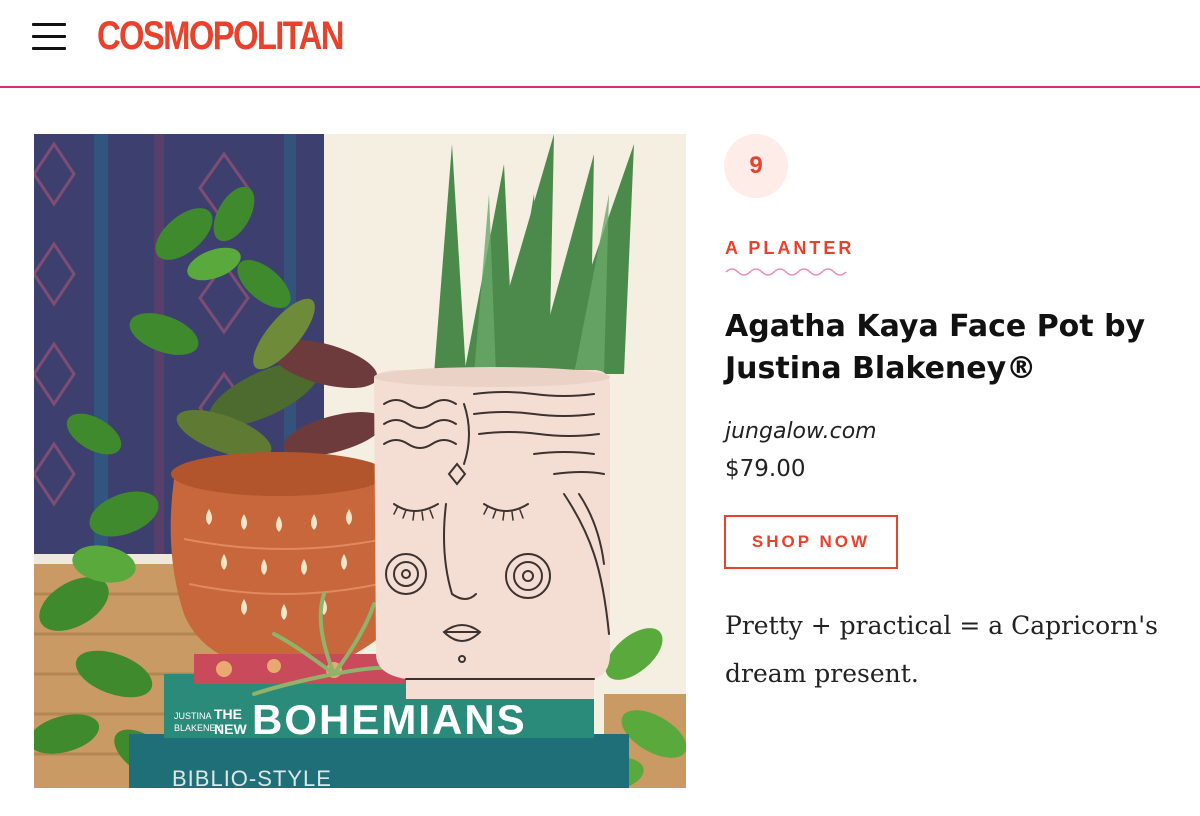  I want to click on item-number-badge: 9, so click(756, 166).